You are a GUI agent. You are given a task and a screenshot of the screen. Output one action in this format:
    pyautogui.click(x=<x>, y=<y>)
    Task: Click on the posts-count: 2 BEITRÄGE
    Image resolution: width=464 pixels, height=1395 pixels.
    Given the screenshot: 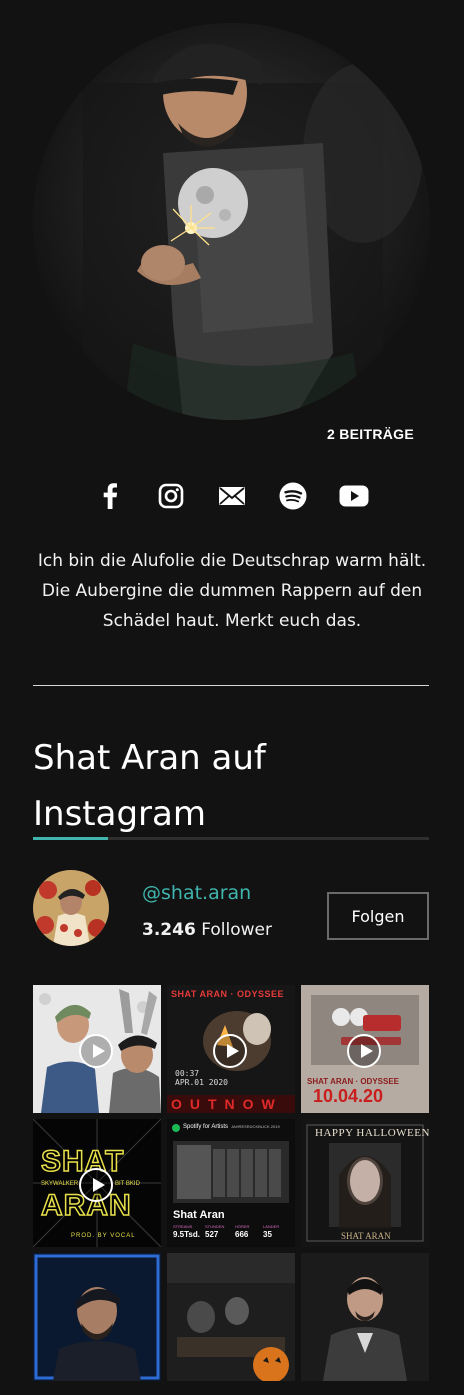 What is the action you would take?
    pyautogui.click(x=370, y=434)
    